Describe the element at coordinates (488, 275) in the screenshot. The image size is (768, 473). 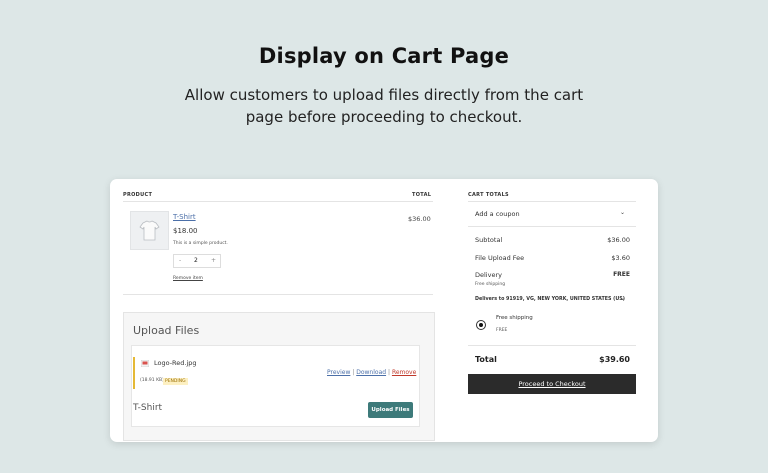
I see `delivery-label: Delivery` at that location.